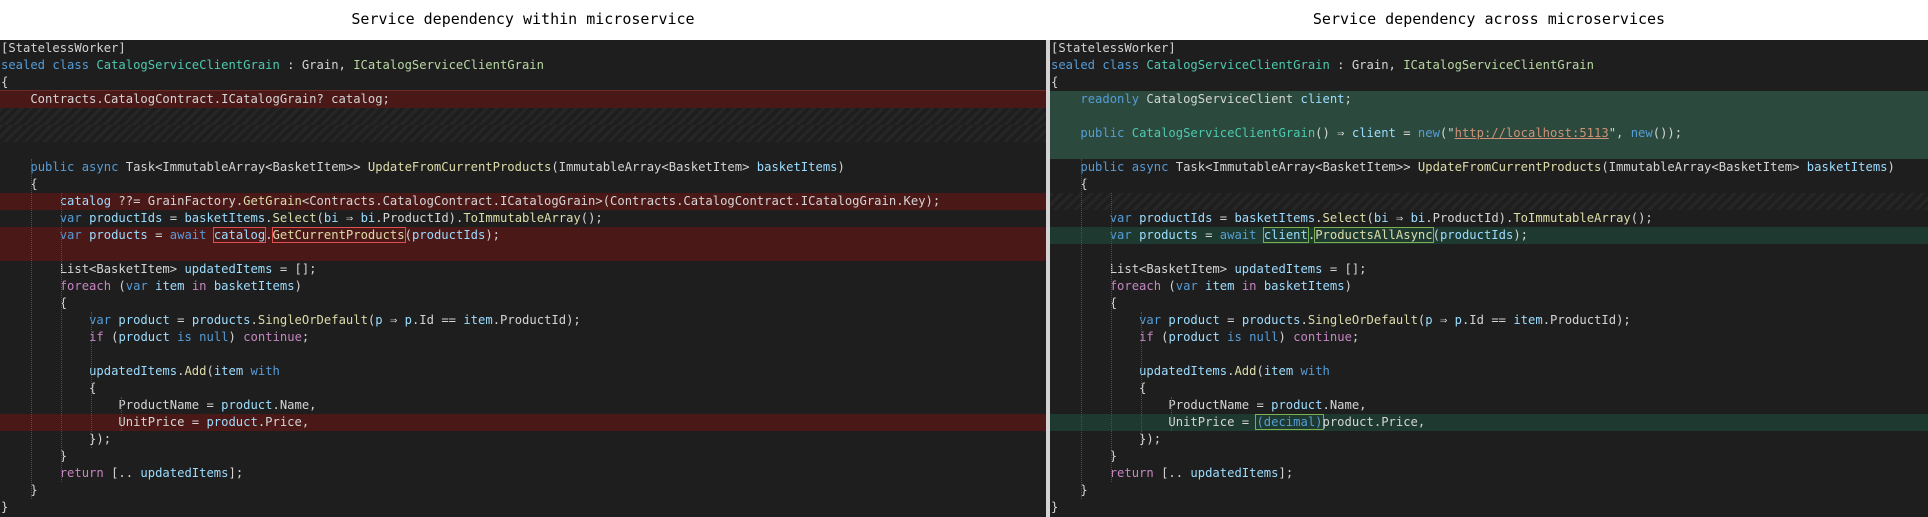 The width and height of the screenshot is (1928, 517). I want to click on code-token: SingleOrDefault, so click(312, 320).